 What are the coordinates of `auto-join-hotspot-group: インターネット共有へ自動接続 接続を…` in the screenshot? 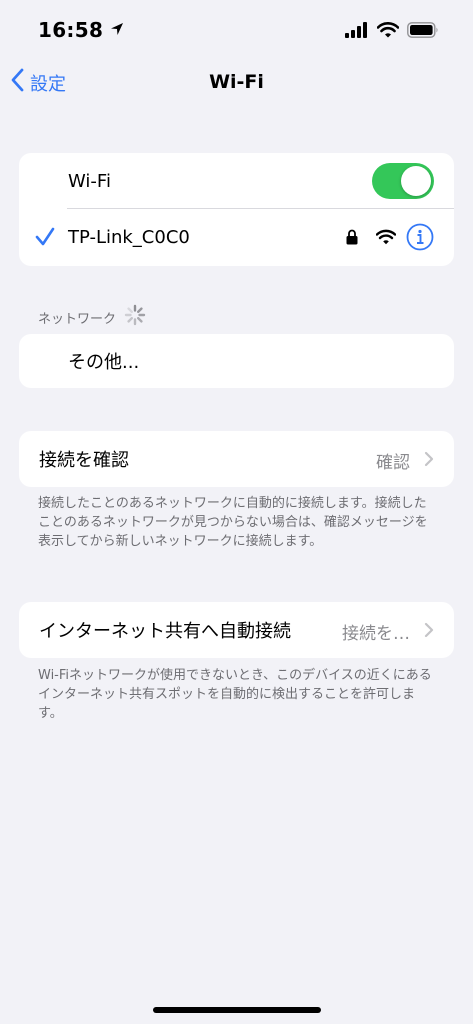 It's located at (236, 630).